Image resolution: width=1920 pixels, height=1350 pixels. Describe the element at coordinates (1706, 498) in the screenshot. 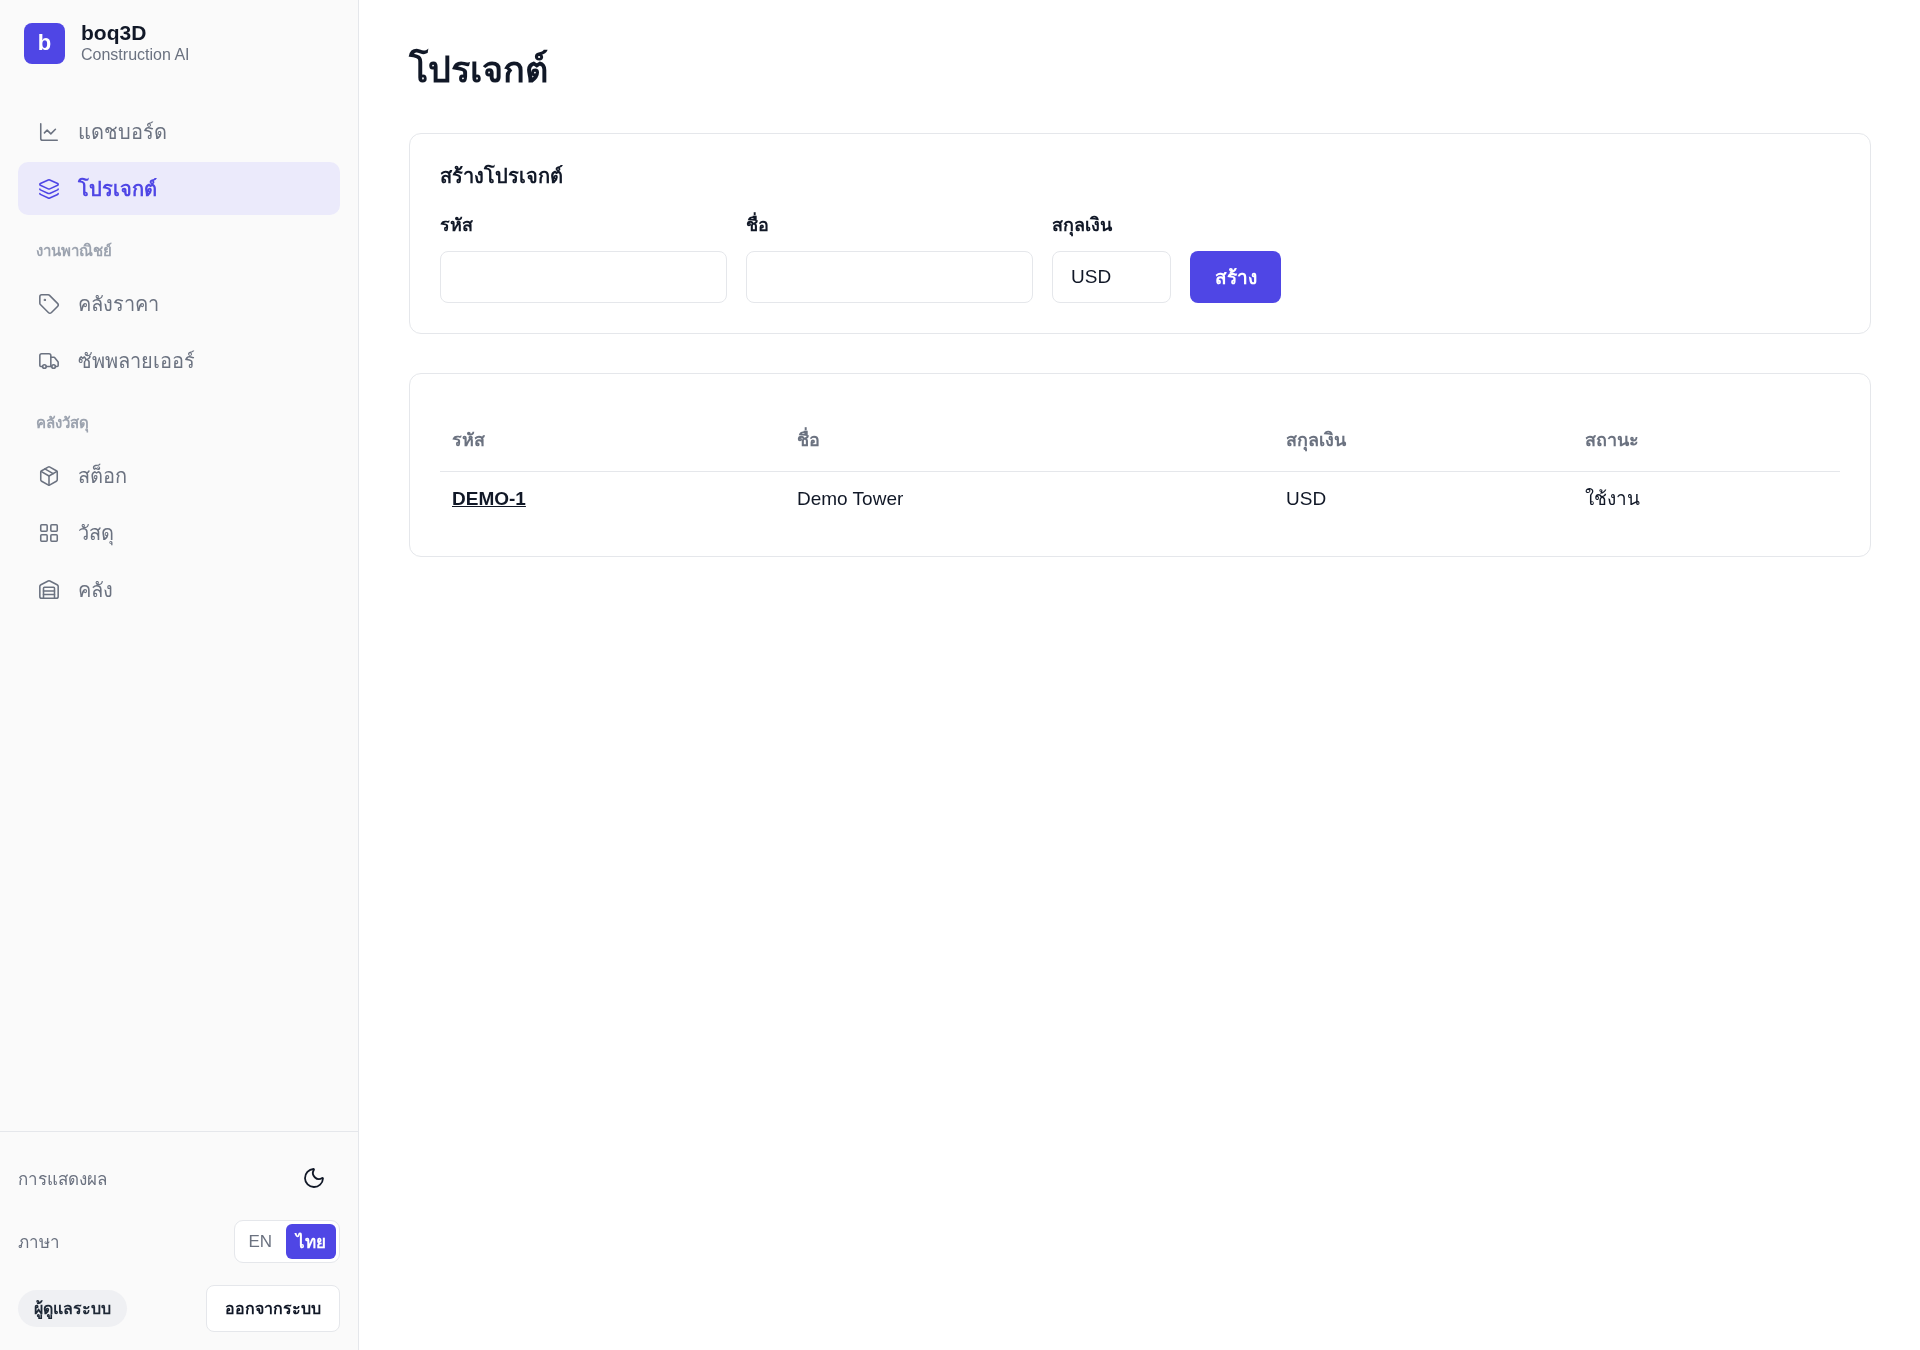

I see `table-cell: ใช้งาน` at that location.